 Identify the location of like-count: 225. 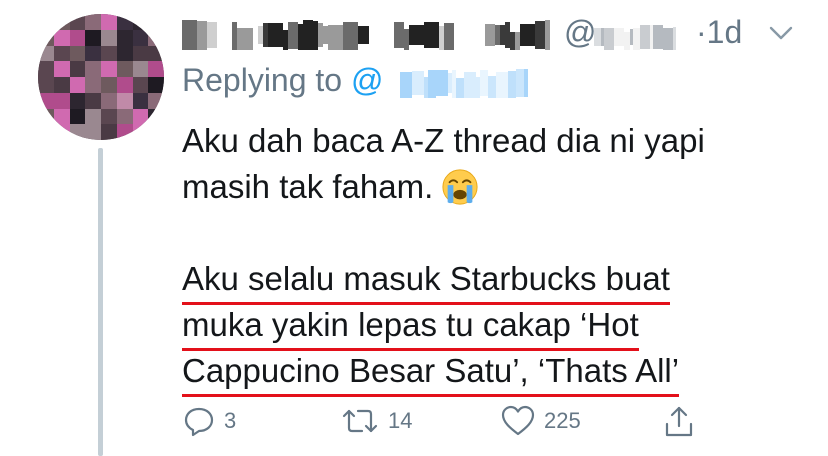
(562, 420).